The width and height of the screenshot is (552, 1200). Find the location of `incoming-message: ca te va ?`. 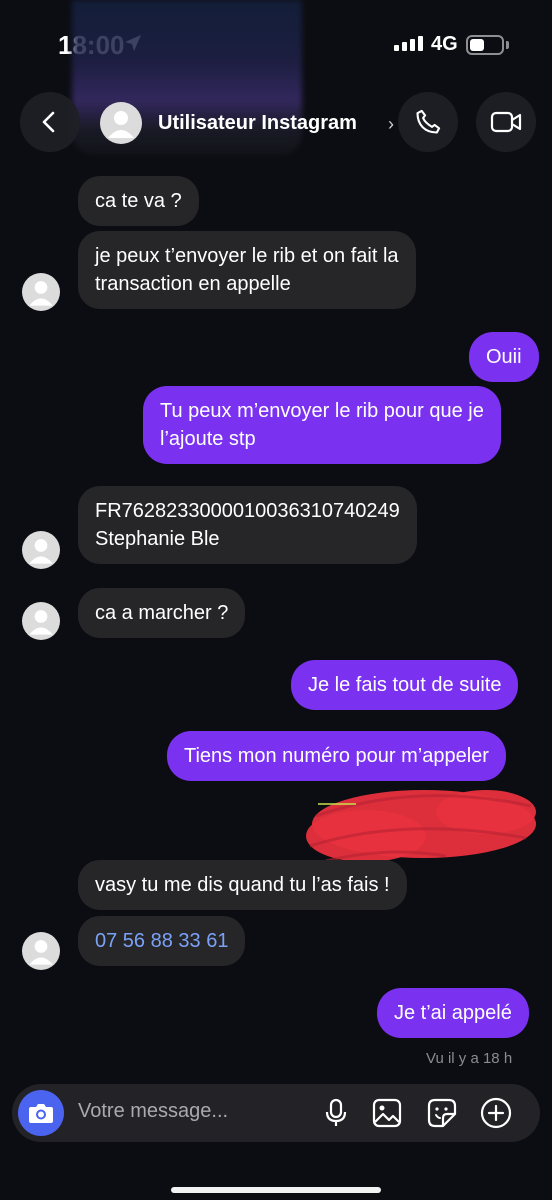

incoming-message: ca te va ? is located at coordinates (138, 201).